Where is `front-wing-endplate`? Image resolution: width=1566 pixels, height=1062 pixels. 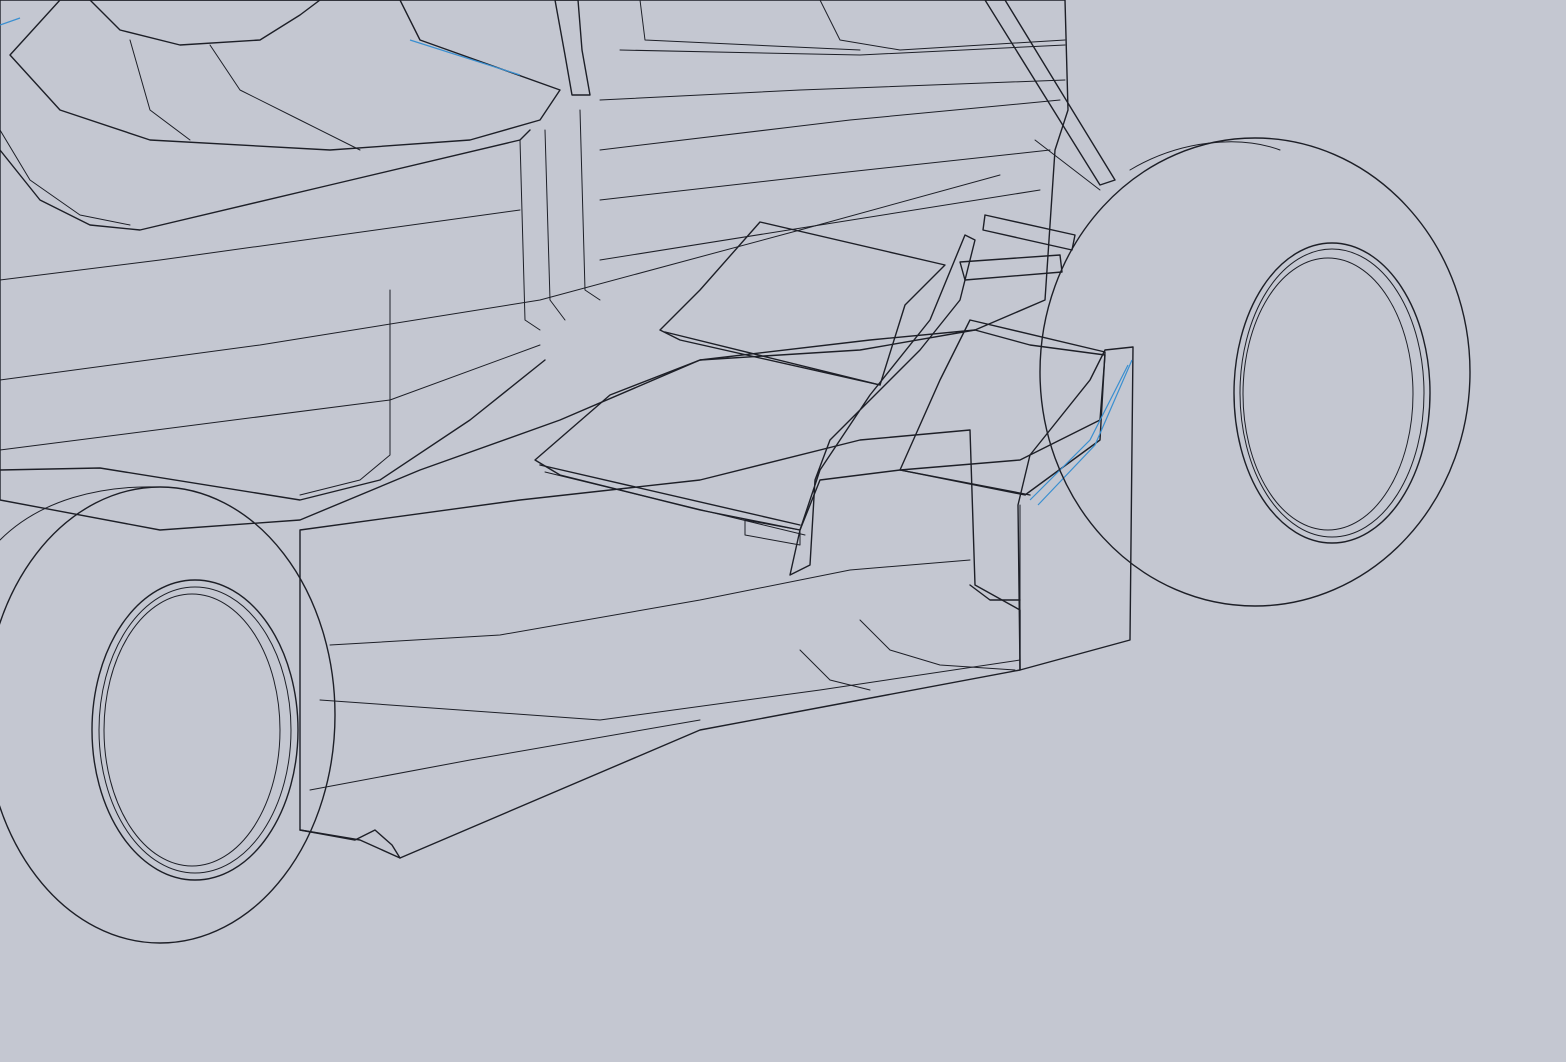 front-wing-endplate is located at coordinates (961, 452).